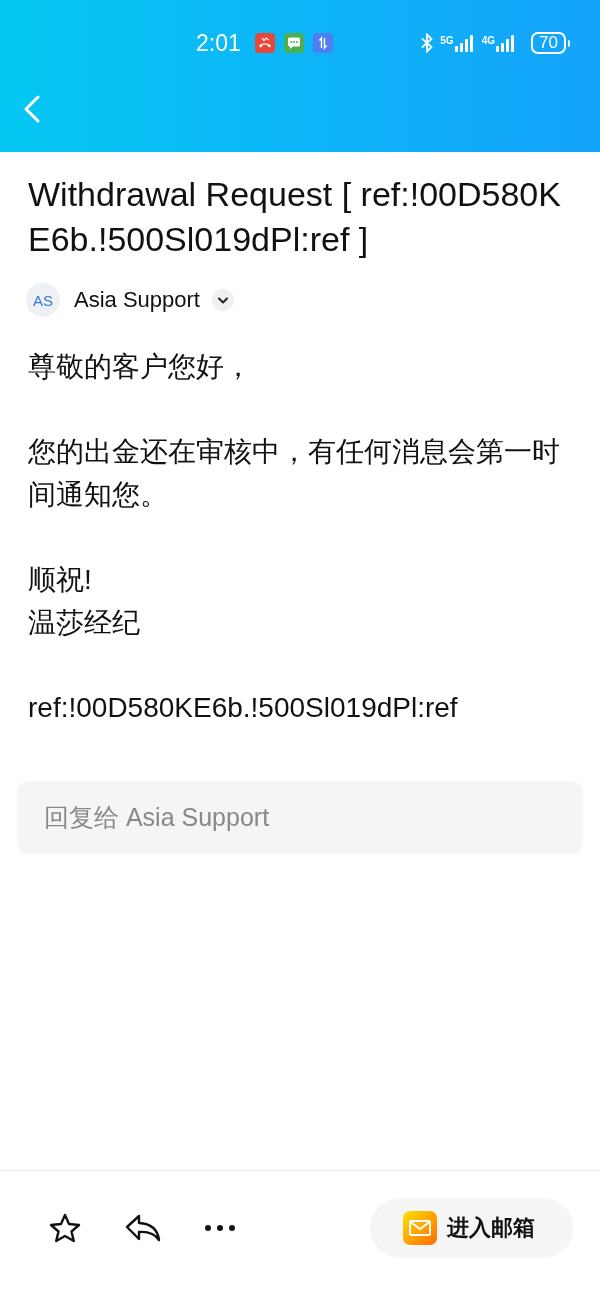 This screenshot has height=1300, width=600. What do you see at coordinates (222, 300) in the screenshot?
I see `chevron-down-icon` at bounding box center [222, 300].